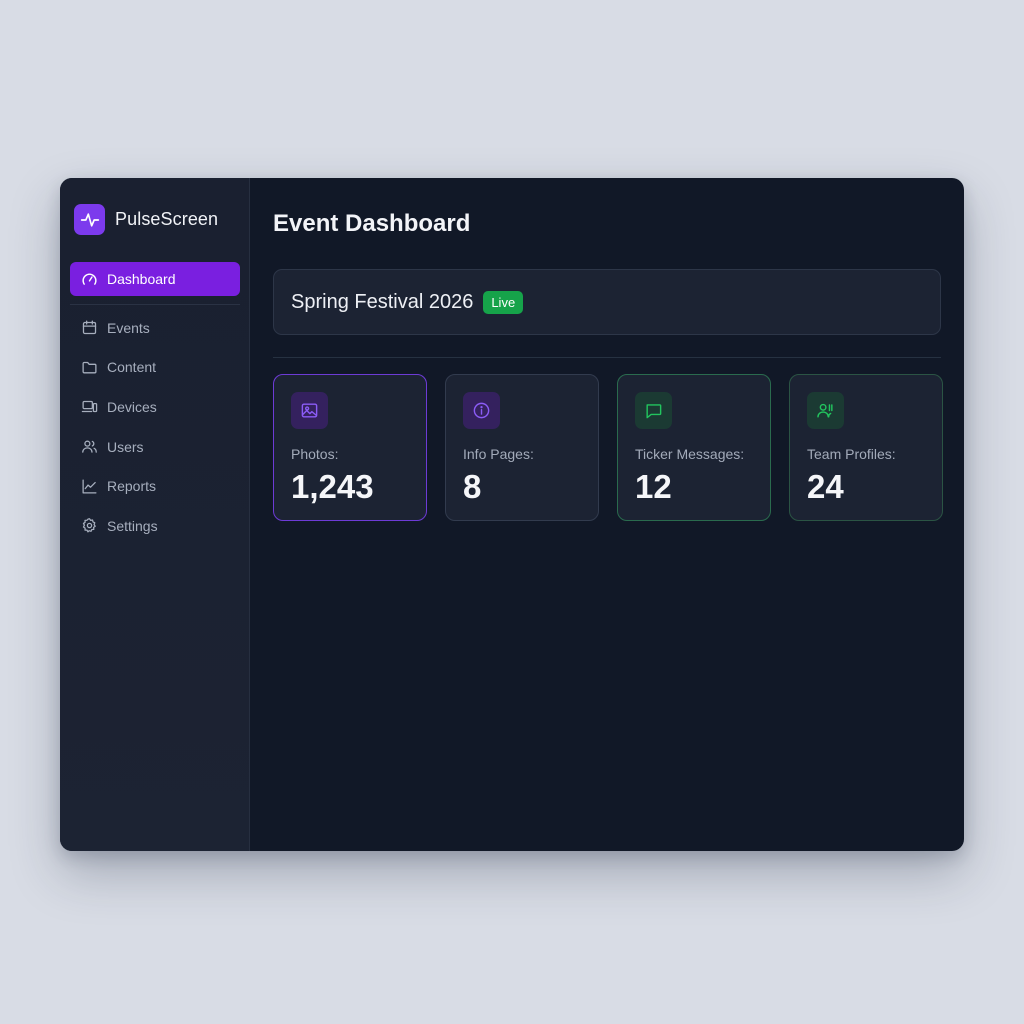 This screenshot has width=1024, height=1024. I want to click on calendar-icon, so click(89, 327).